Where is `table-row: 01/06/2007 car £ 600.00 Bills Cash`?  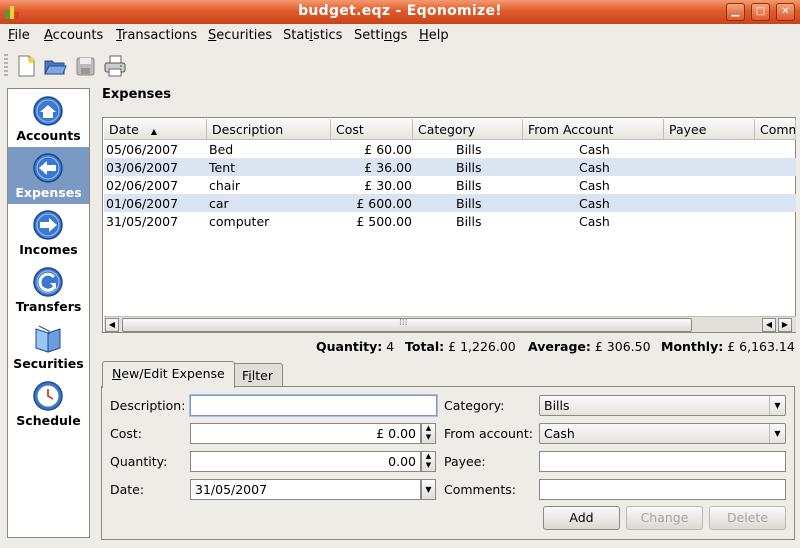
table-row: 01/06/2007 car £ 600.00 Bills Cash is located at coordinates (450, 203).